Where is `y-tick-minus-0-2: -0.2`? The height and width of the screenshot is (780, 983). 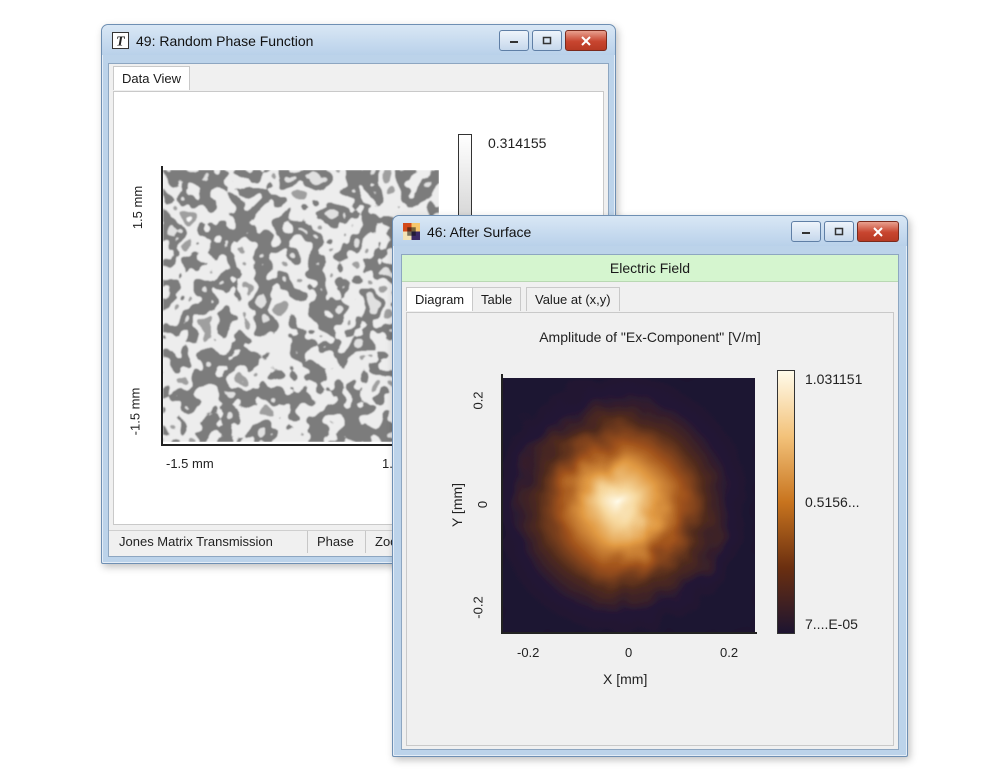
y-tick-minus-0-2: -0.2 is located at coordinates (478, 607).